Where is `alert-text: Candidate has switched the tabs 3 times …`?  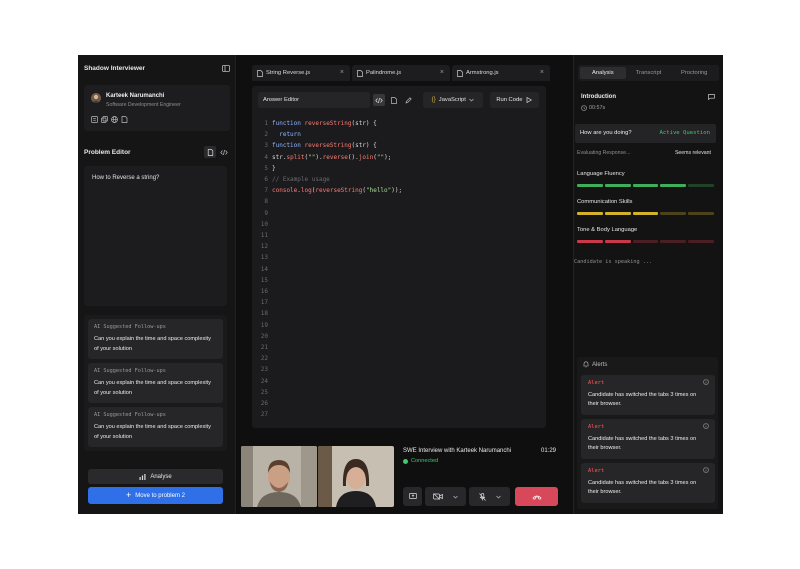 alert-text: Candidate has switched the tabs 3 times … is located at coordinates (642, 487).